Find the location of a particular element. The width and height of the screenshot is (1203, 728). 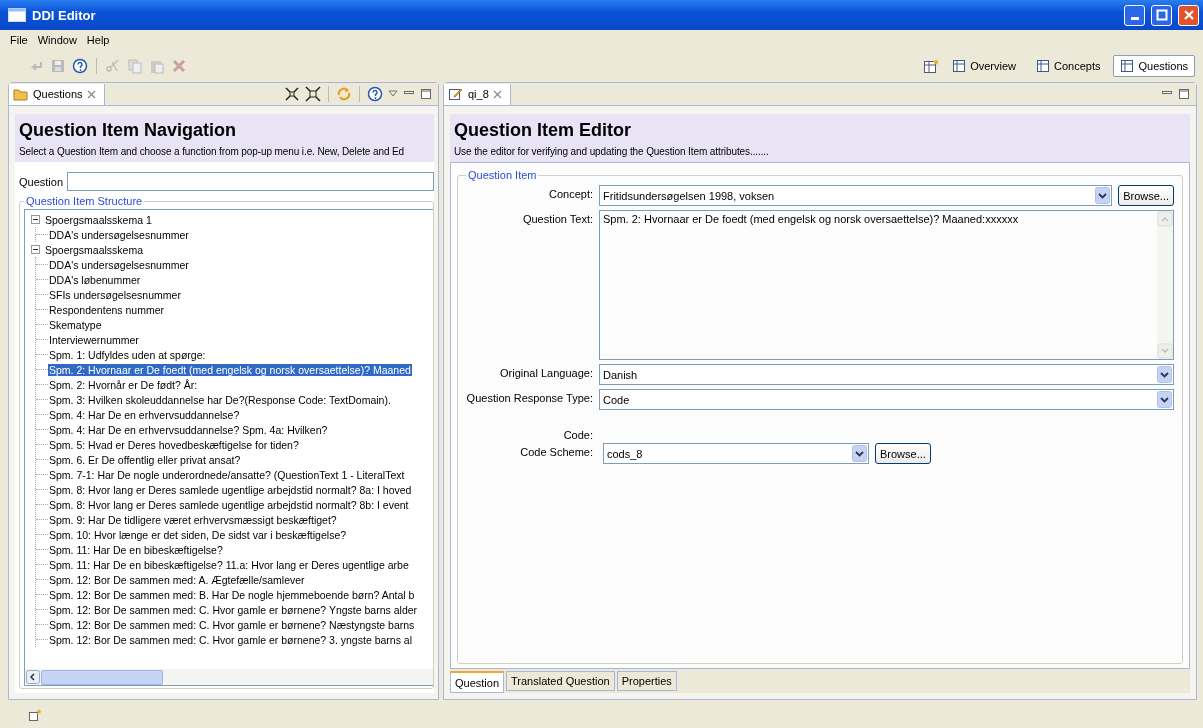

perspective-button: Overview is located at coordinates (984, 66).